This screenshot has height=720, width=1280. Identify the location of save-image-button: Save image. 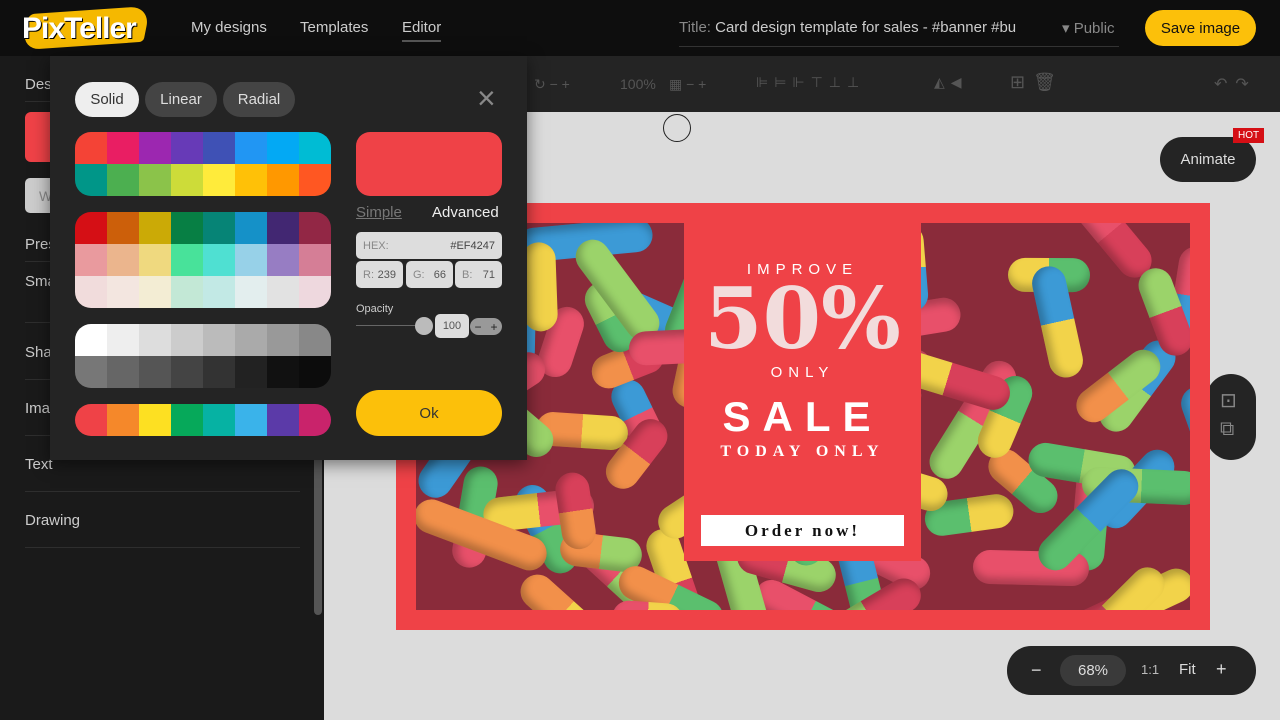
(1200, 28).